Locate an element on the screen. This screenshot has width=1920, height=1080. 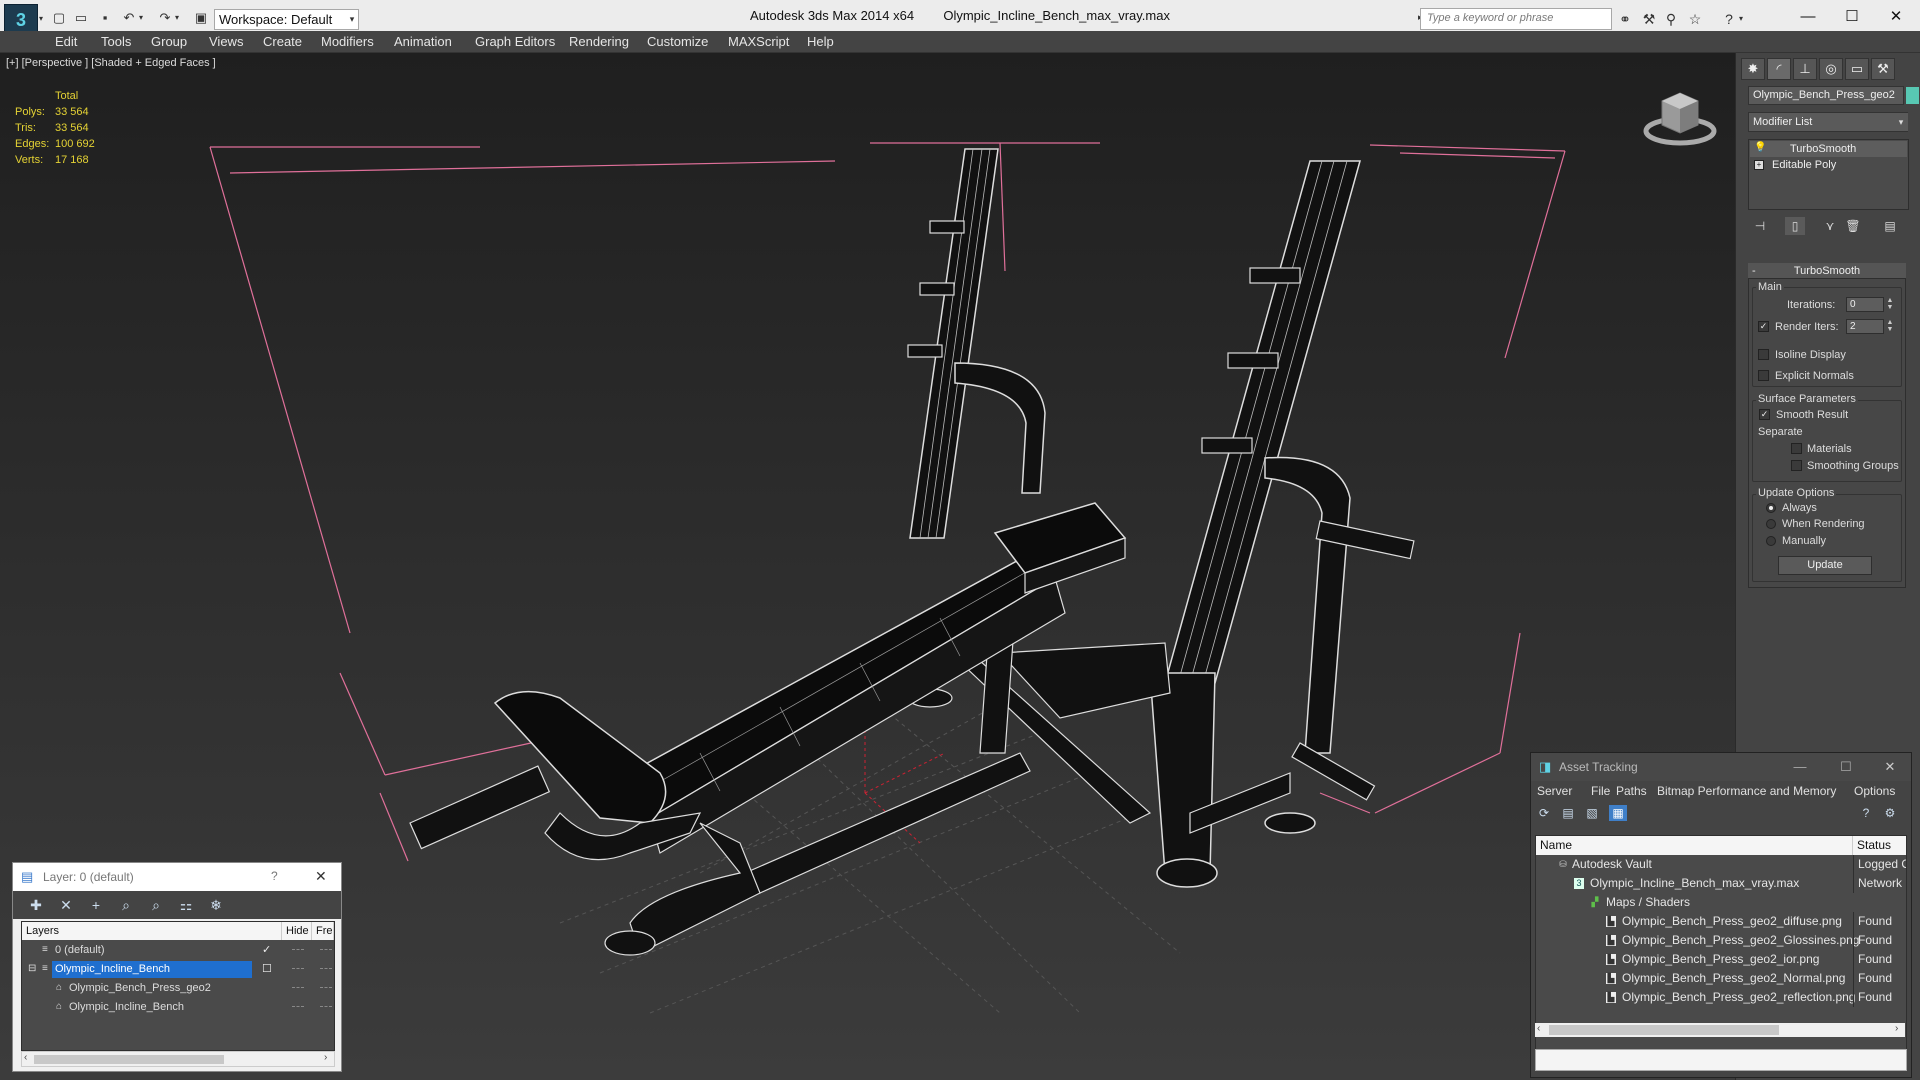
layer-add-selected-icon: + is located at coordinates (96, 905).